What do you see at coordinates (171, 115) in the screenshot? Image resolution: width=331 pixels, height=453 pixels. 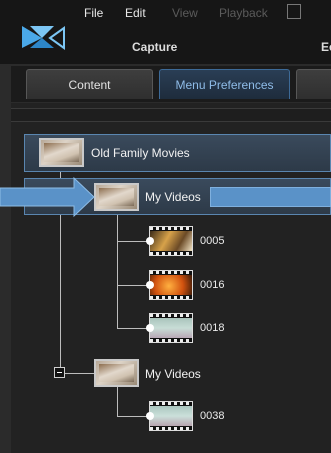 I see `panel-header-strip` at bounding box center [171, 115].